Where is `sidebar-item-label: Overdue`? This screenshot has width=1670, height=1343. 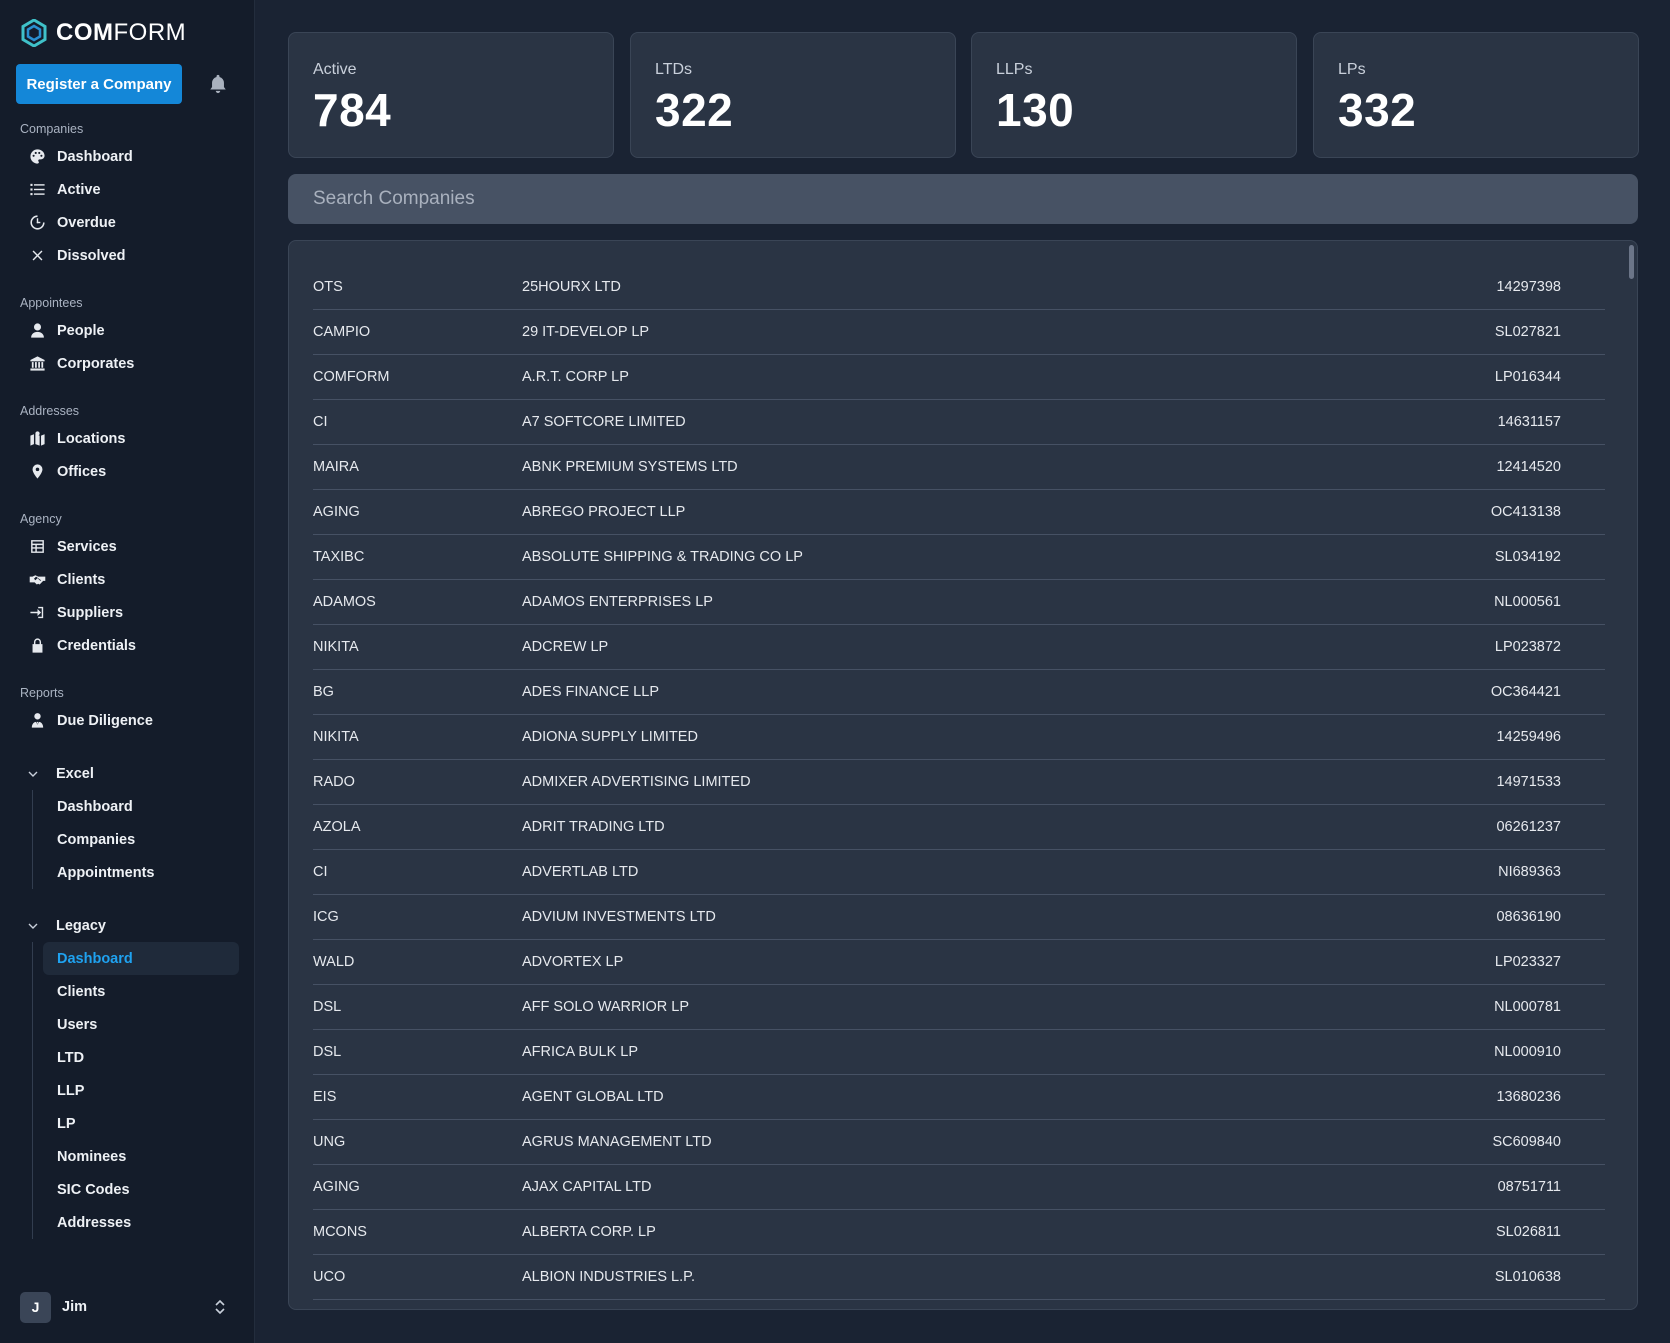
sidebar-item-label: Overdue is located at coordinates (86, 222).